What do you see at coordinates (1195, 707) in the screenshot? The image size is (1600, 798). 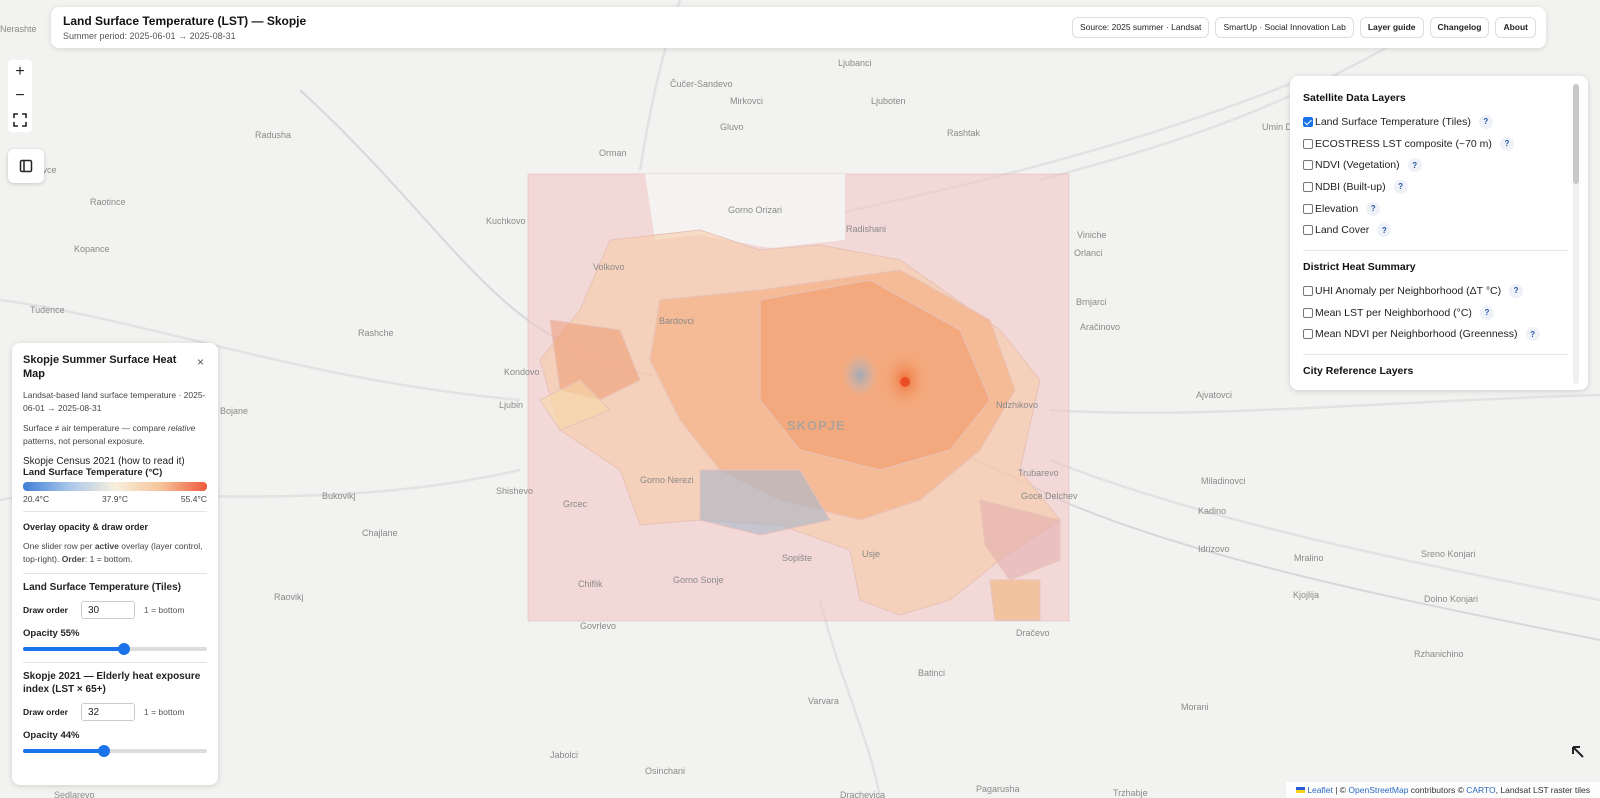 I see `place-label: Morani` at bounding box center [1195, 707].